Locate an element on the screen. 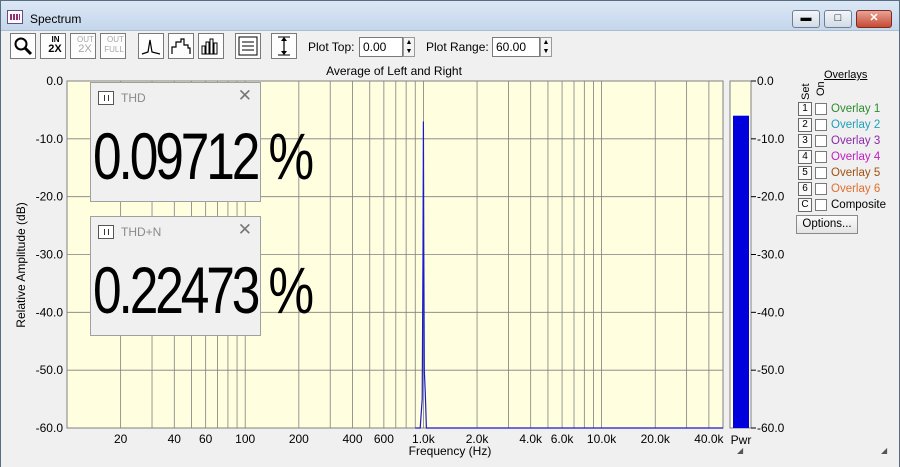 The image size is (900, 467). zoom-button is located at coordinates (23, 46).